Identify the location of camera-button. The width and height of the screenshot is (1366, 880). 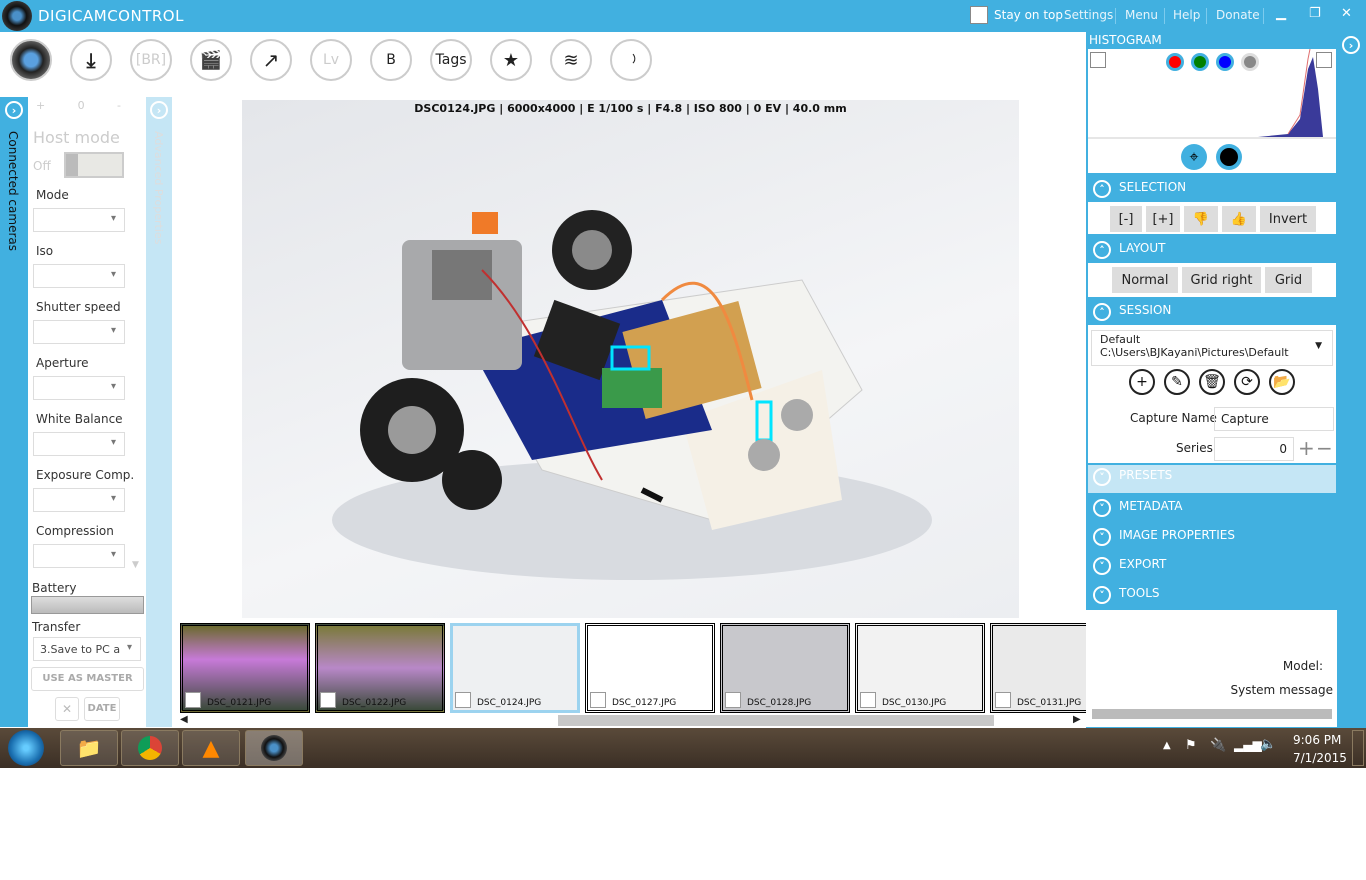
(31, 60).